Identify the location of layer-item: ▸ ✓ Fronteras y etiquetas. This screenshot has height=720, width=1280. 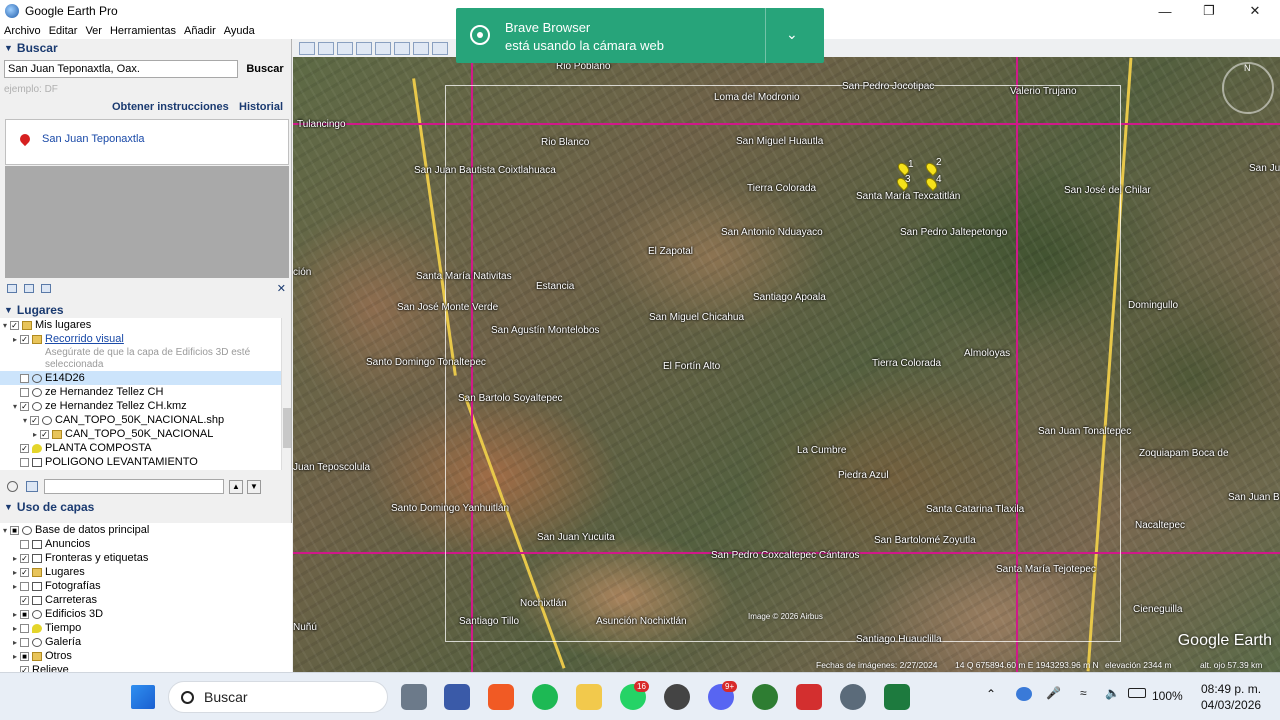
(140, 558).